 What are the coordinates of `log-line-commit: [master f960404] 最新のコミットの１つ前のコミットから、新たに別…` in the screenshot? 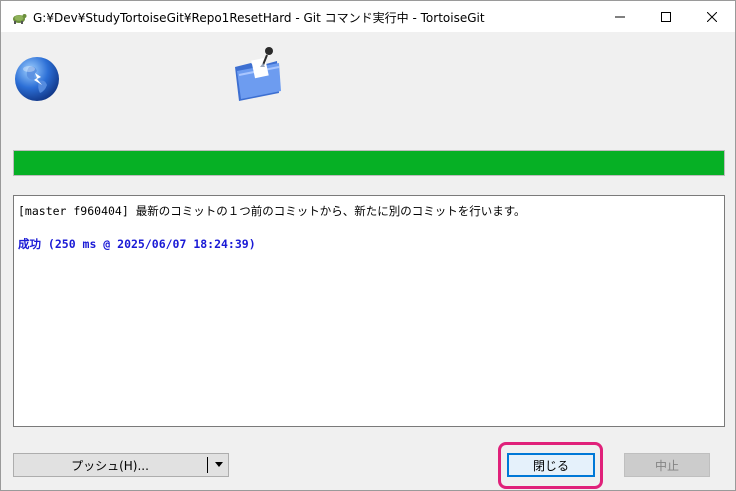 It's located at (272, 211).